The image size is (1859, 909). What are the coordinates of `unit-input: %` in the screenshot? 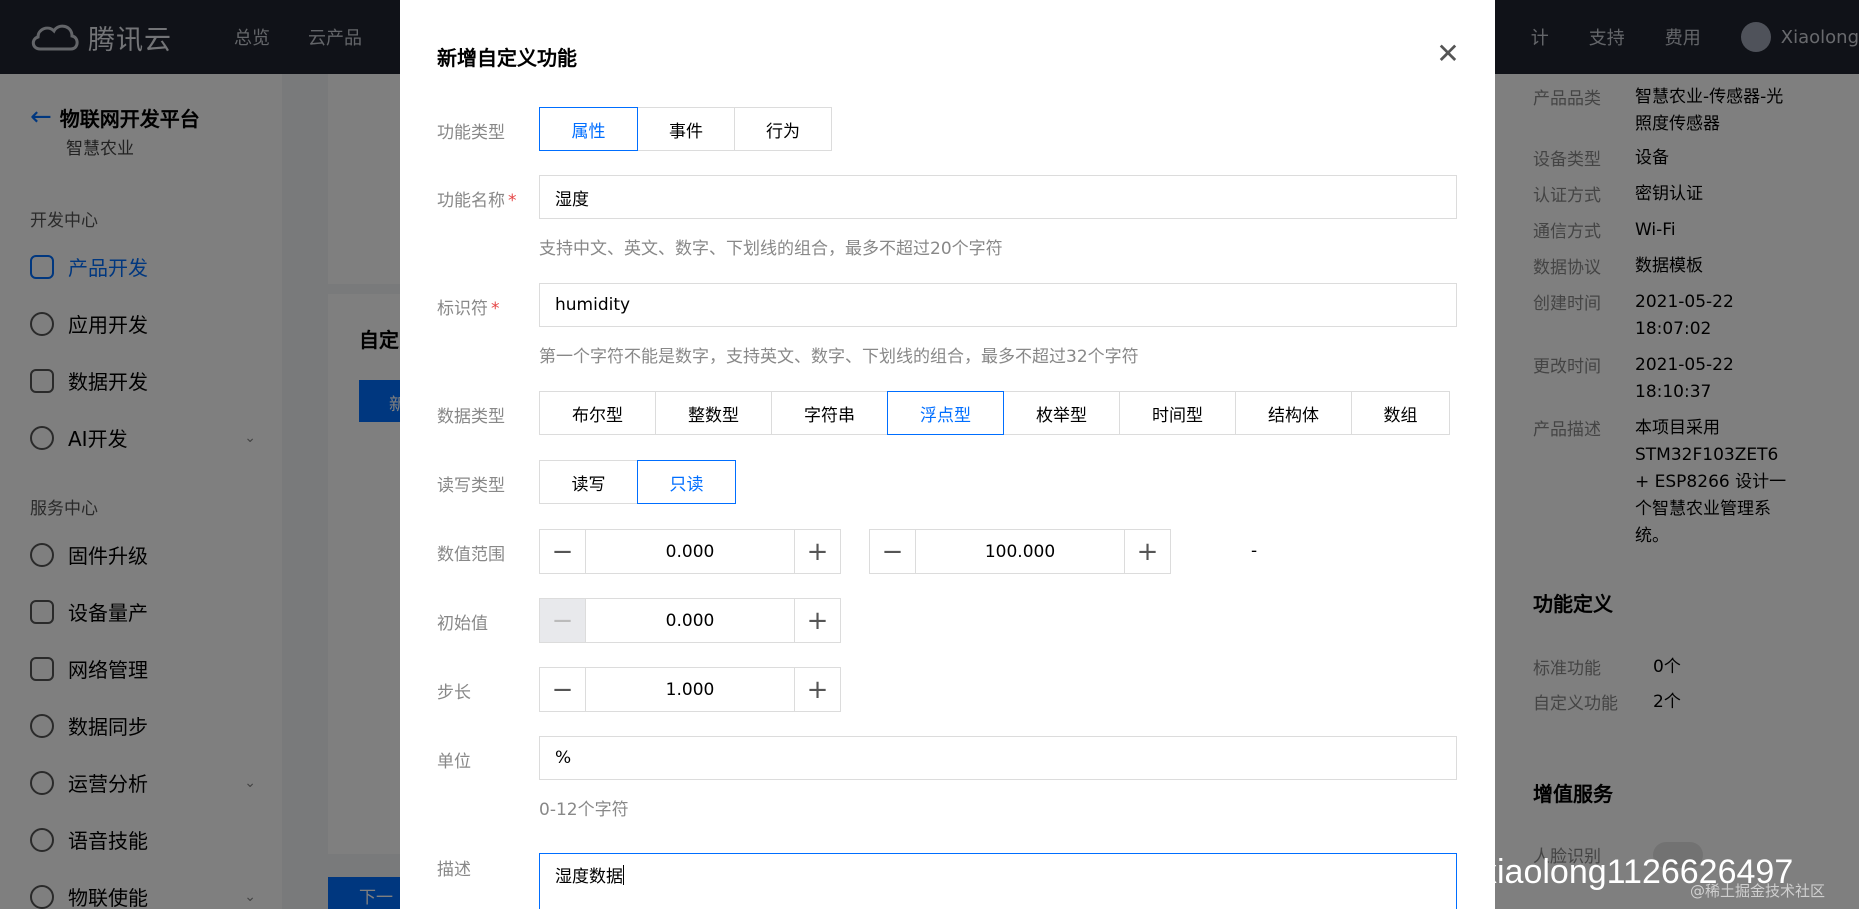 It's located at (998, 758).